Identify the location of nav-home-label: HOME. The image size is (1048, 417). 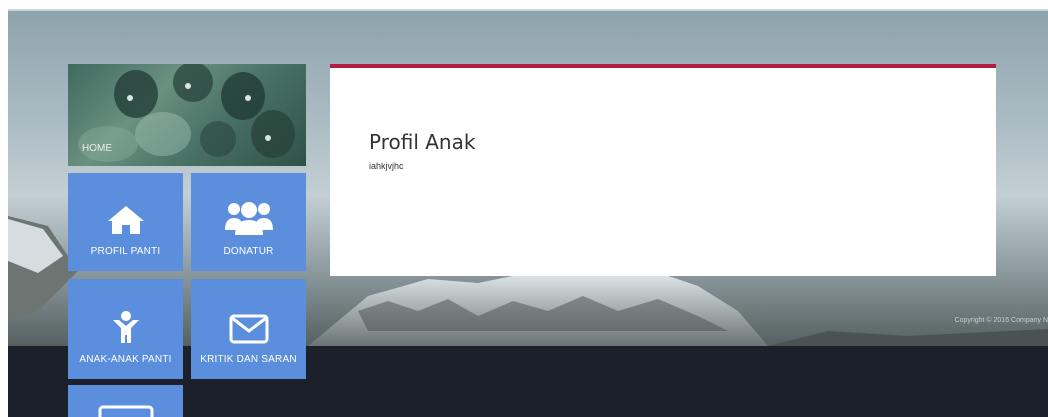
(97, 148).